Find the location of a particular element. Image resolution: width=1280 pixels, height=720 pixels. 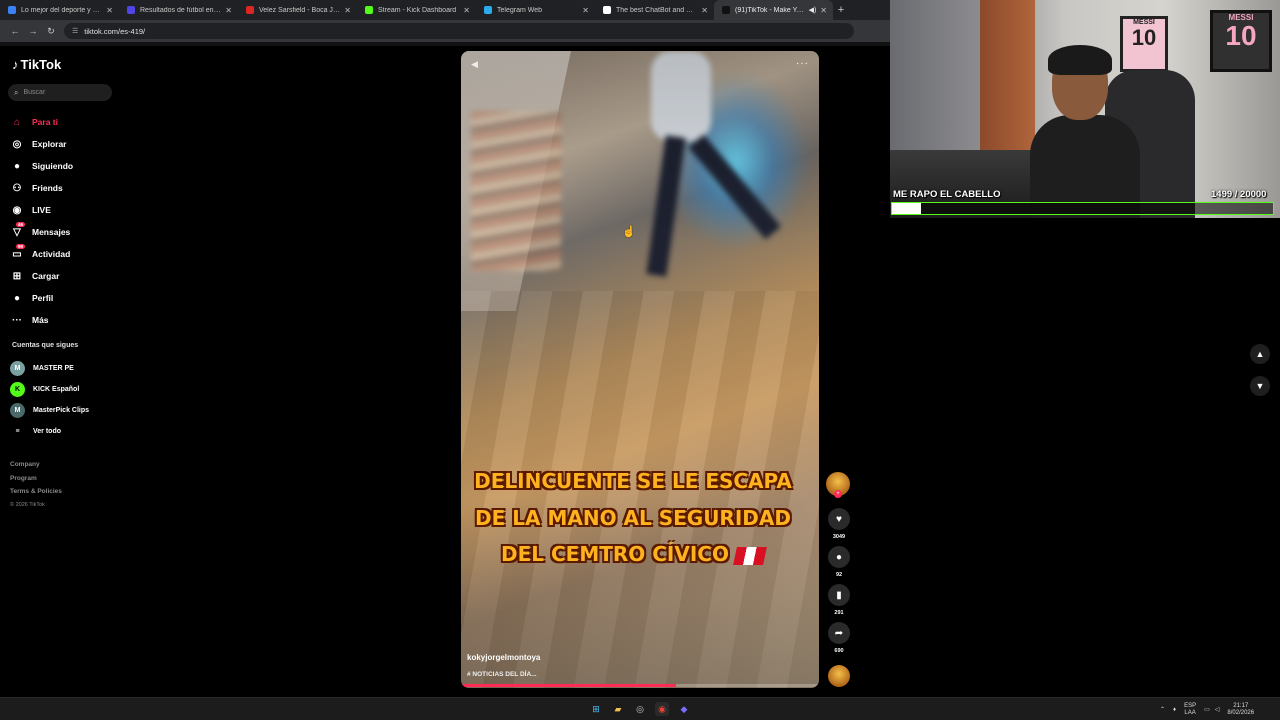

following-account: ≡ Ver todo is located at coordinates (49, 431).